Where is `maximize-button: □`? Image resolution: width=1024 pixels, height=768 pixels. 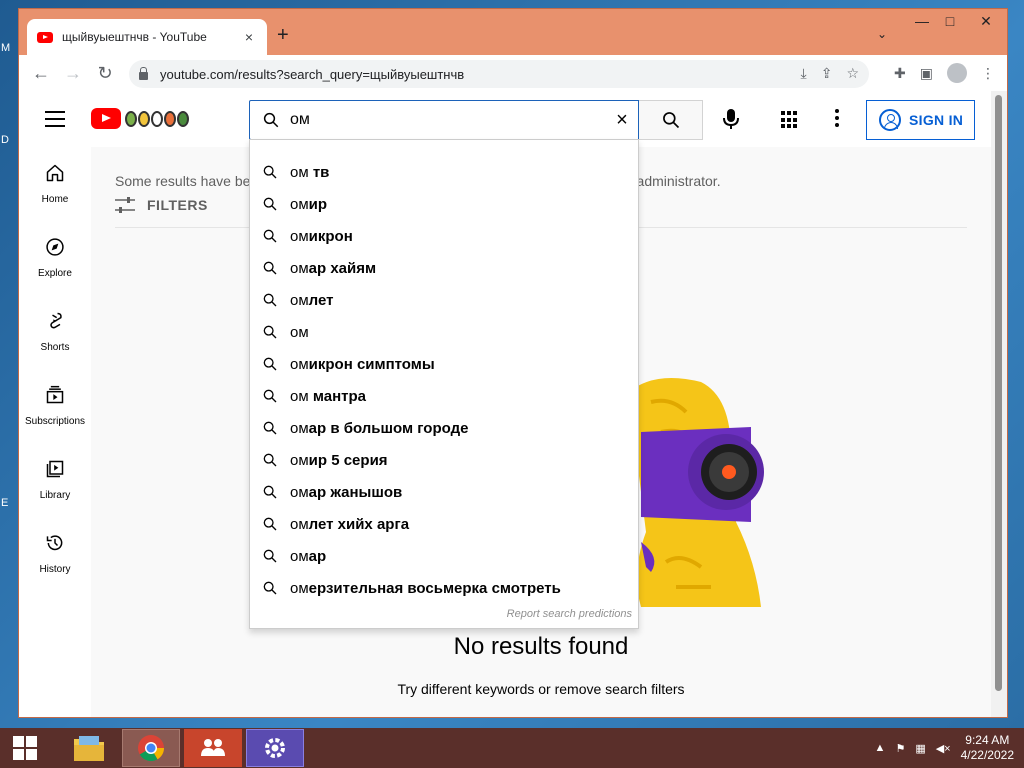 maximize-button: □ is located at coordinates (950, 23).